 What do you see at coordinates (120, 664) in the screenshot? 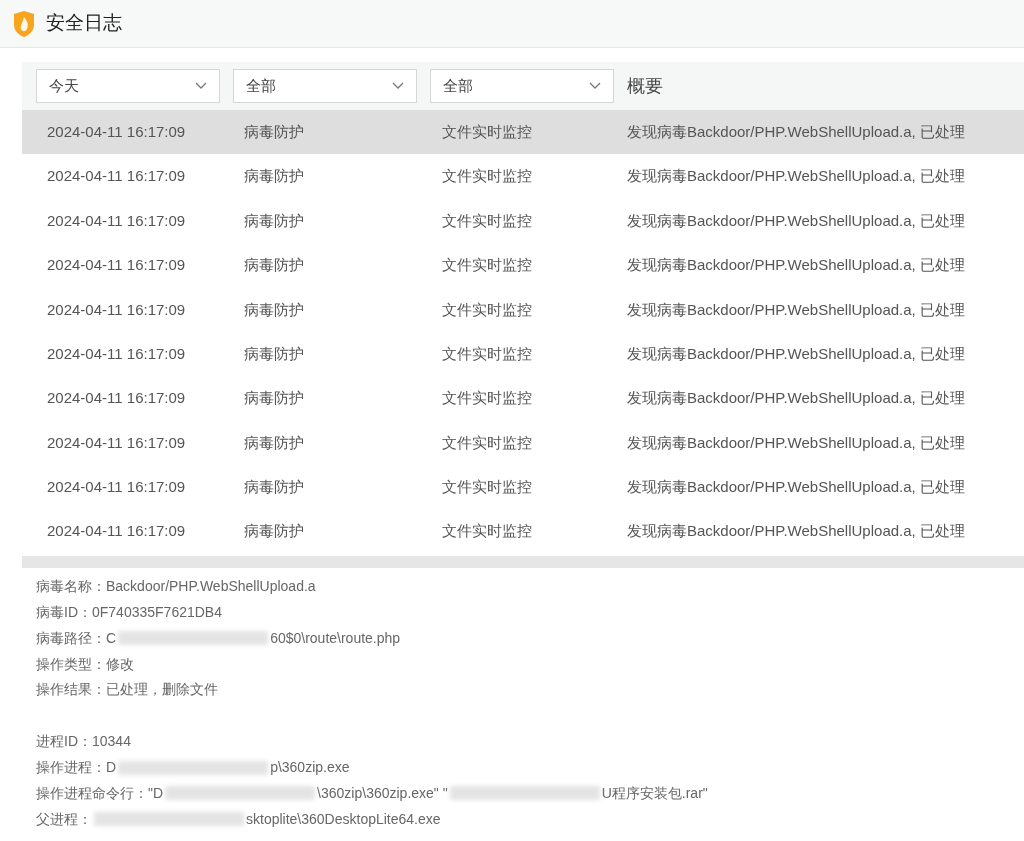
I see `detail-value: 修改` at bounding box center [120, 664].